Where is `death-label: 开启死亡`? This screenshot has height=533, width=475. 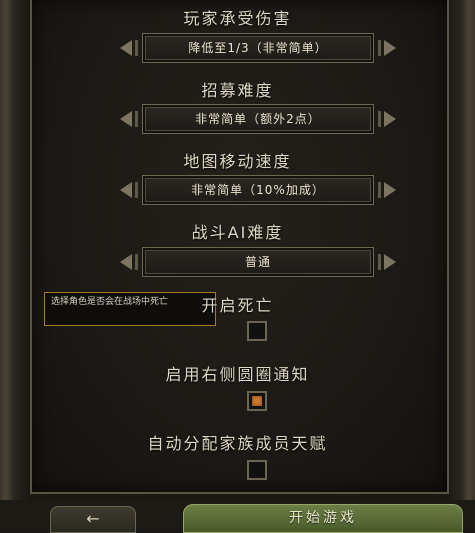 death-label: 开启死亡 is located at coordinates (237, 305).